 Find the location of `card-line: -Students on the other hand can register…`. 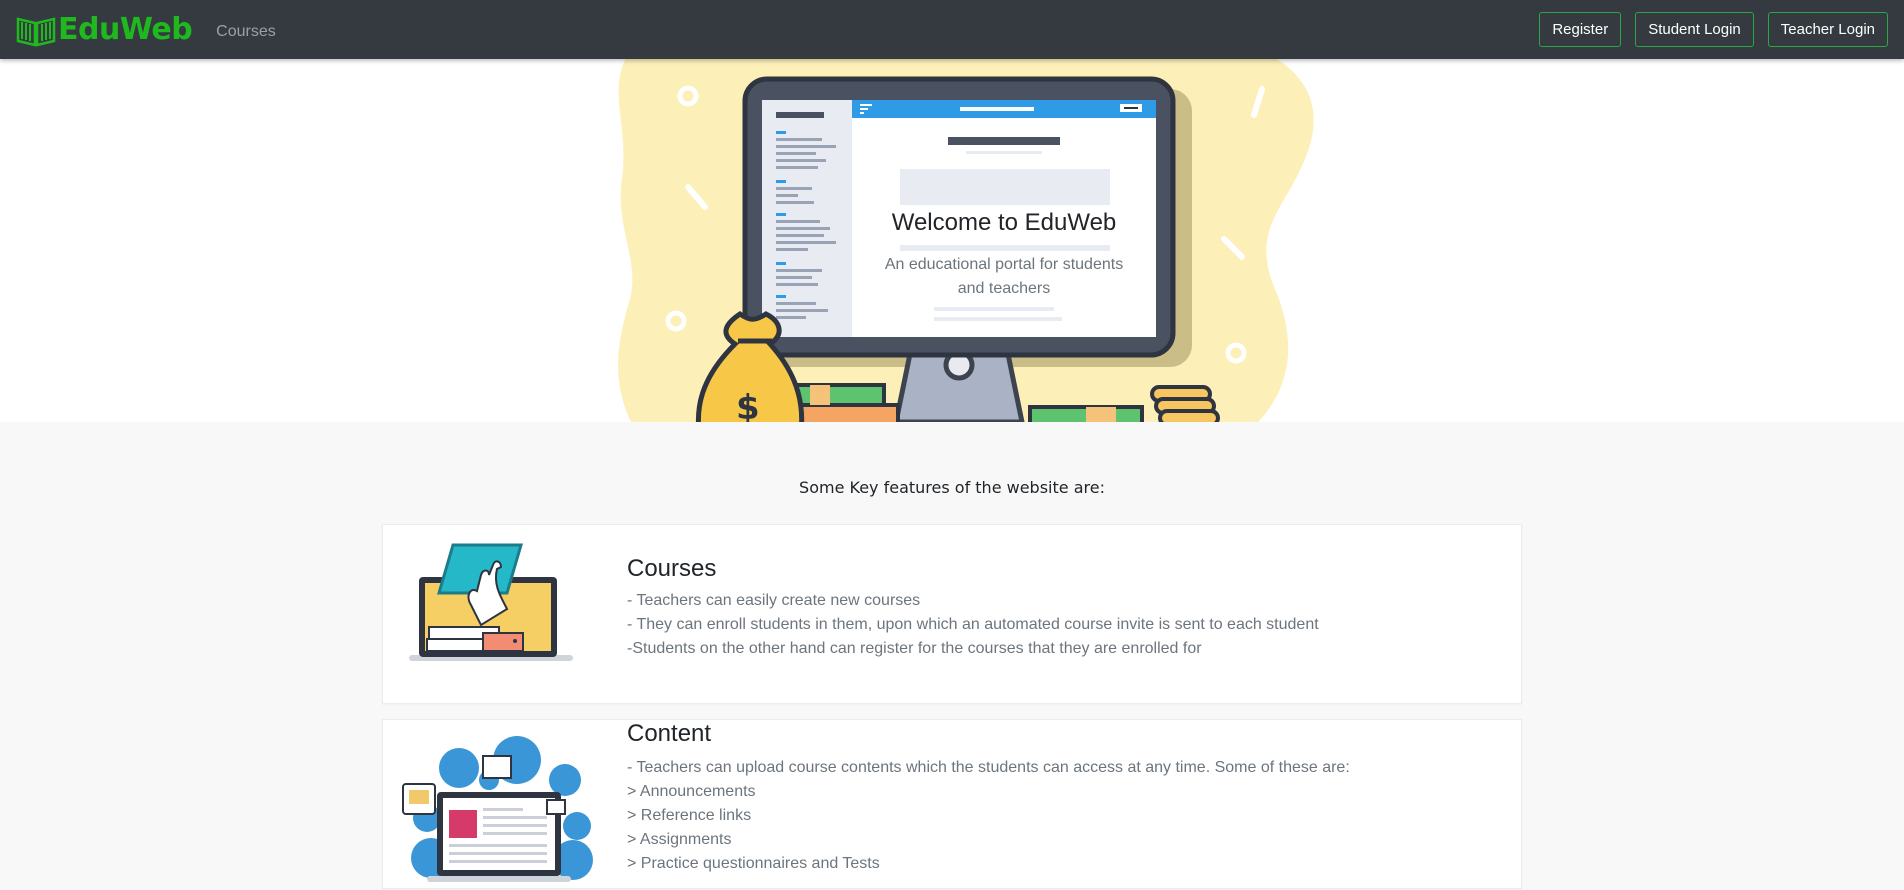

card-line: -Students on the other hand can register… is located at coordinates (914, 648).